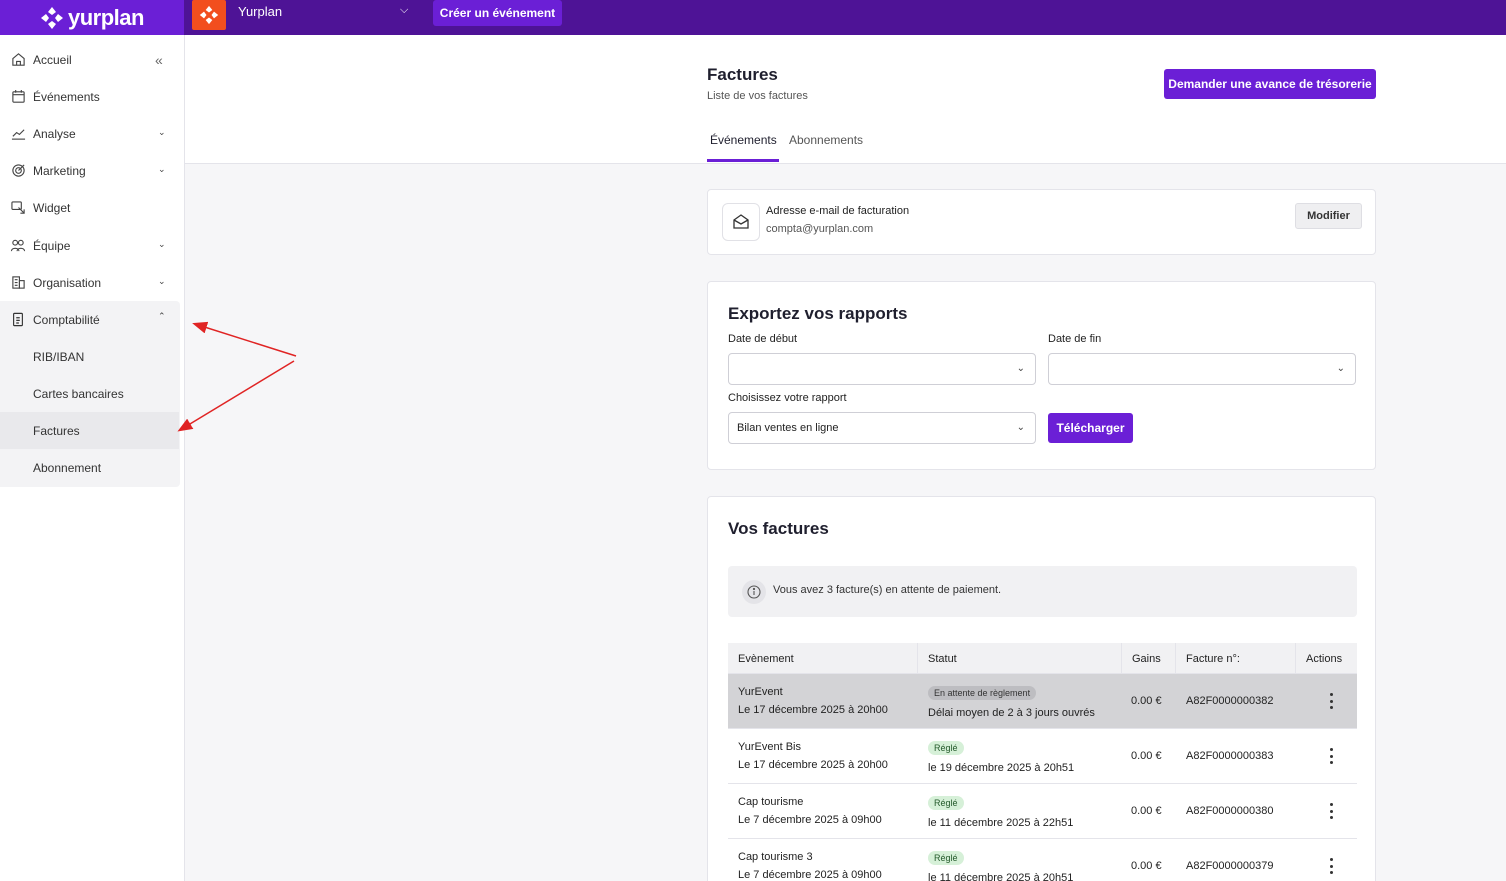 Image resolution: width=1506 pixels, height=881 pixels. I want to click on calendar-icon, so click(18, 97).